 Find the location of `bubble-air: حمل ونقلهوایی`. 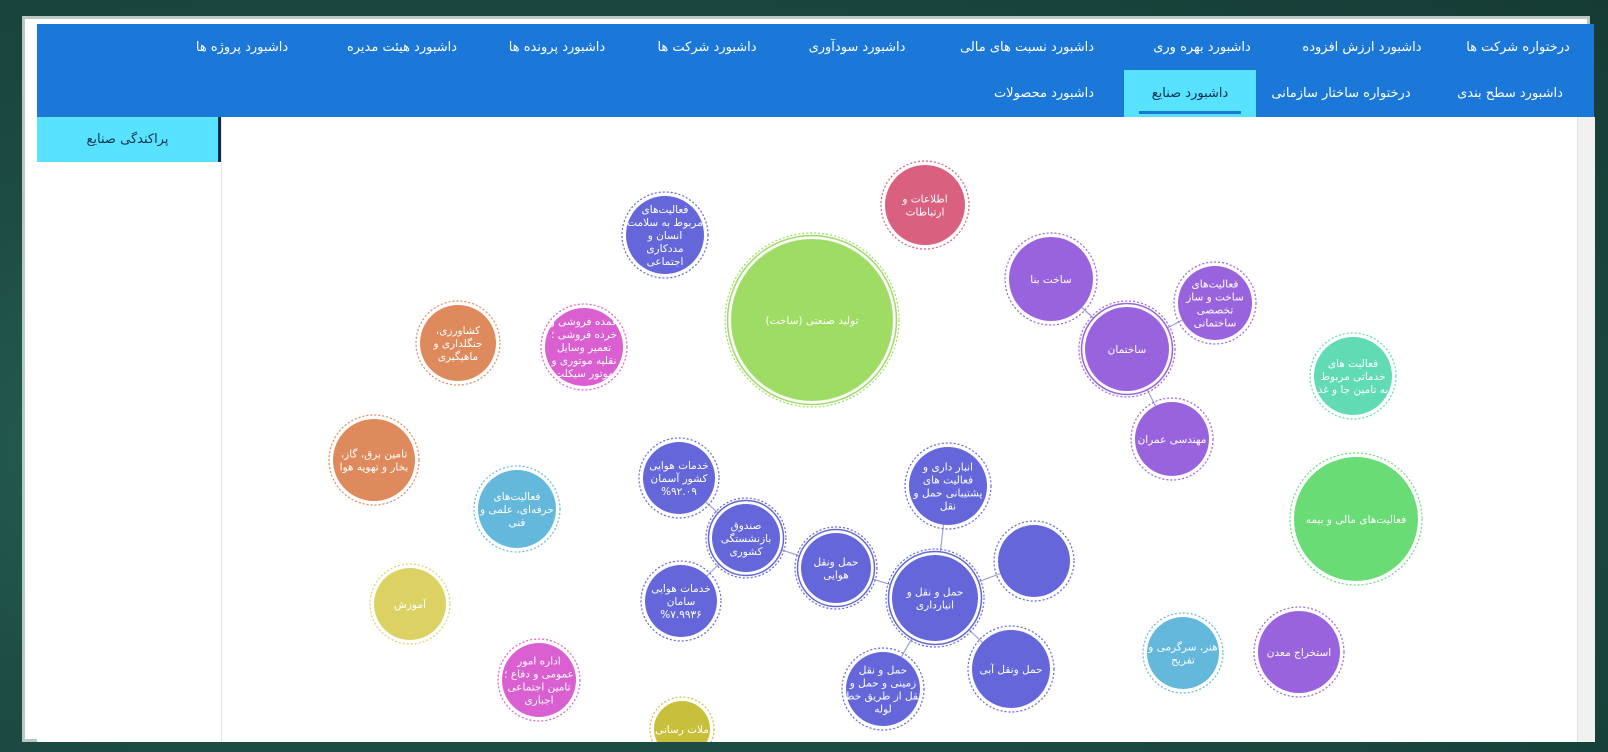

bubble-air: حمل ونقلهوایی is located at coordinates (836, 568).